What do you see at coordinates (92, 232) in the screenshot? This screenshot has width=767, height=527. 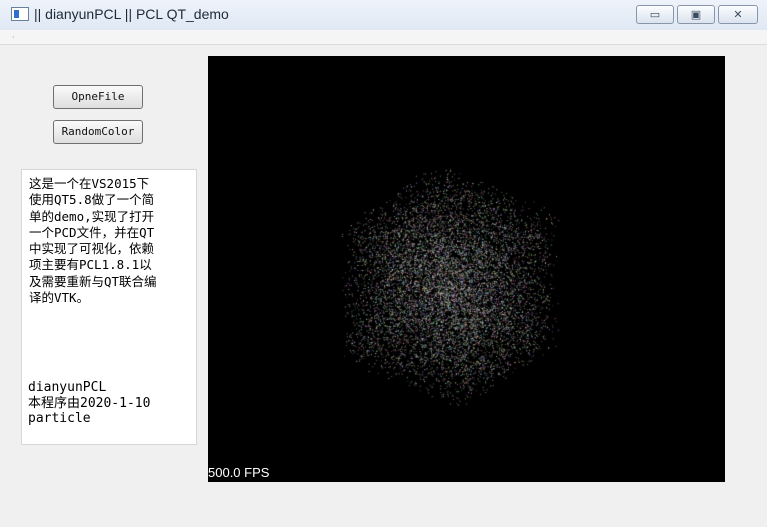 I see `description-line: 一个PCD文件，并在QT` at bounding box center [92, 232].